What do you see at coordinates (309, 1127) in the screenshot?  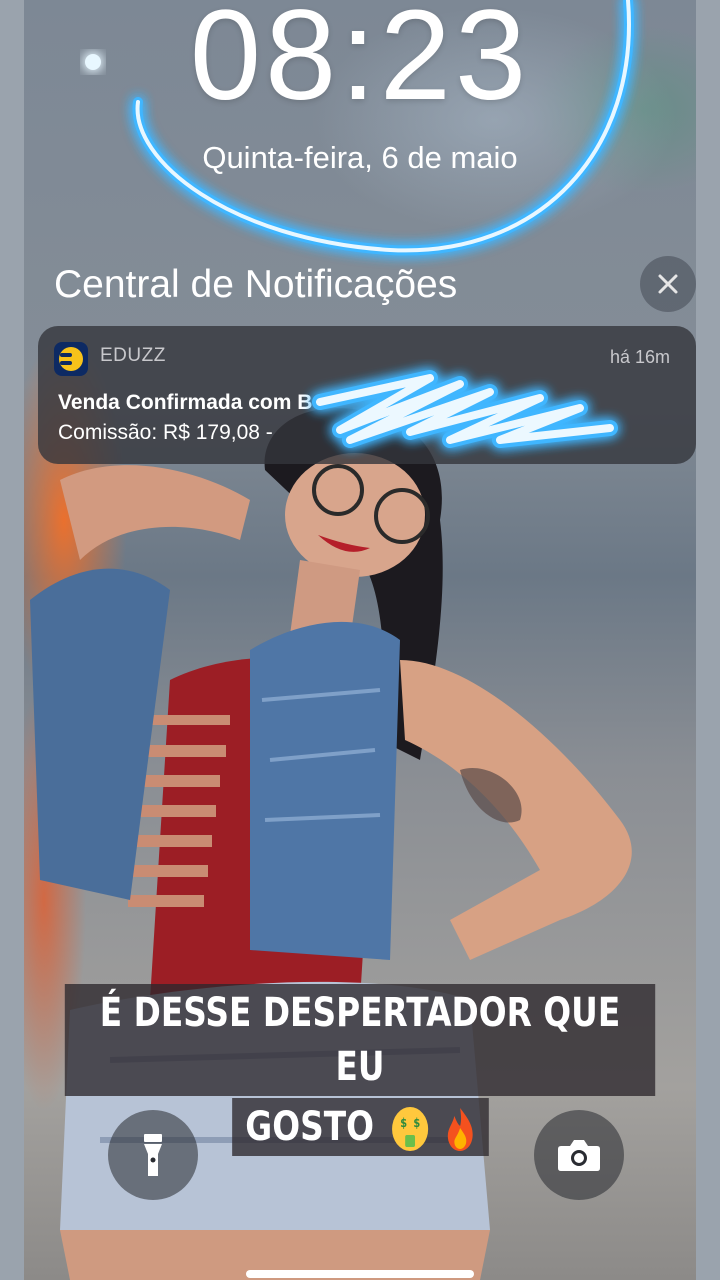 I see `caption-line-2-text: GOSTO` at bounding box center [309, 1127].